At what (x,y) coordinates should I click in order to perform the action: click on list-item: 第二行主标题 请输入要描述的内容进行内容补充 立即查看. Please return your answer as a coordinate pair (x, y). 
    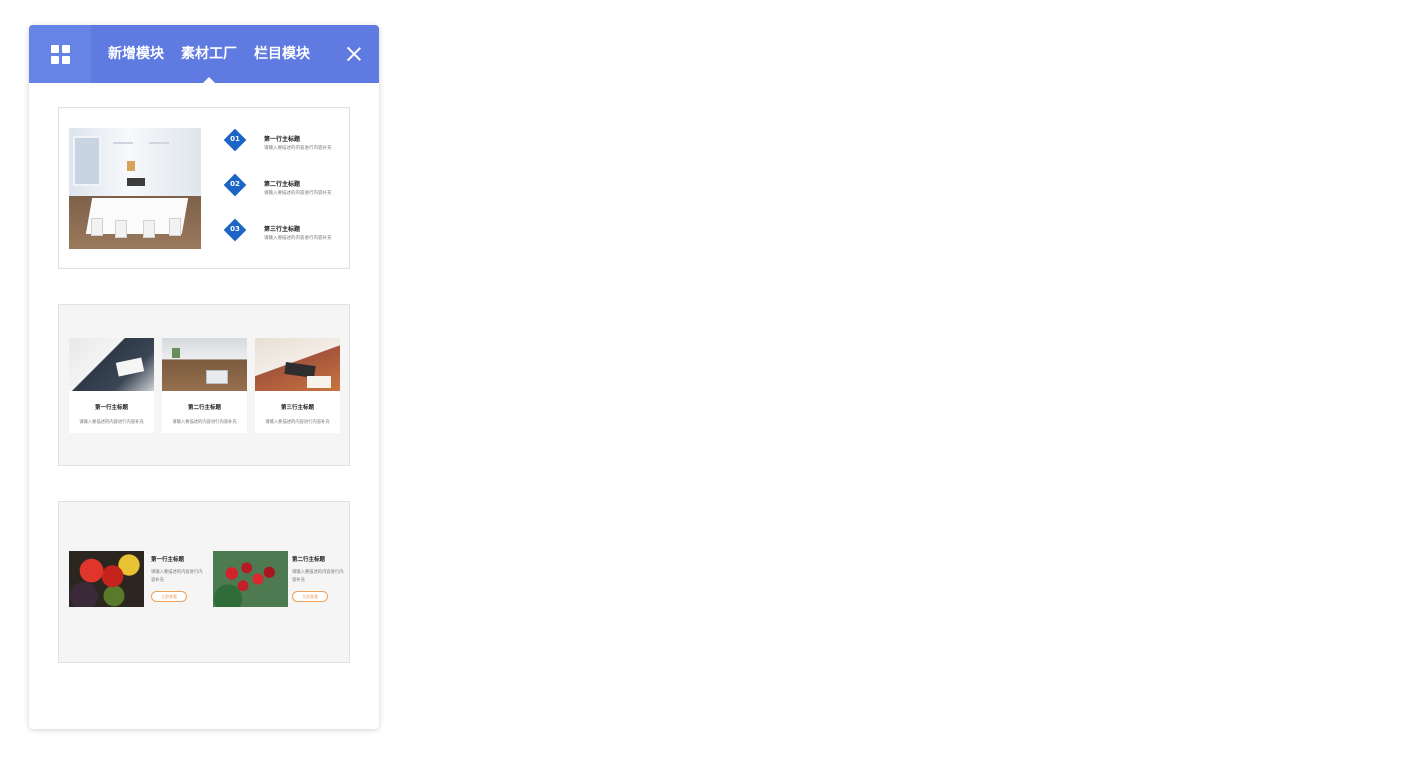
    Looking at the image, I should click on (318, 578).